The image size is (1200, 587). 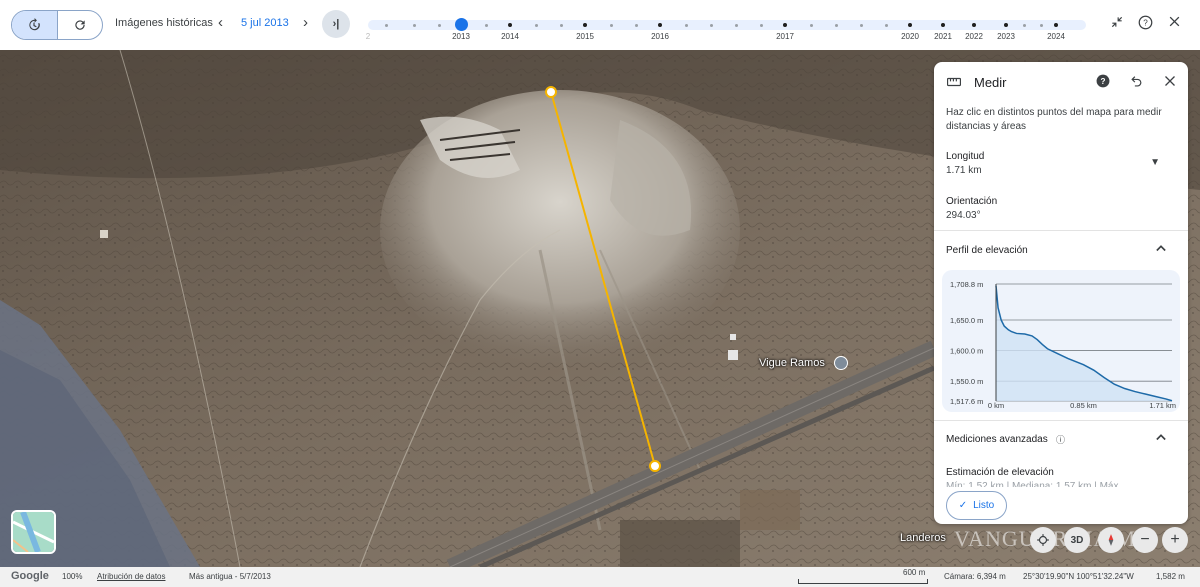 What do you see at coordinates (461, 36) in the screenshot?
I see `timeline-year-label: 2013` at bounding box center [461, 36].